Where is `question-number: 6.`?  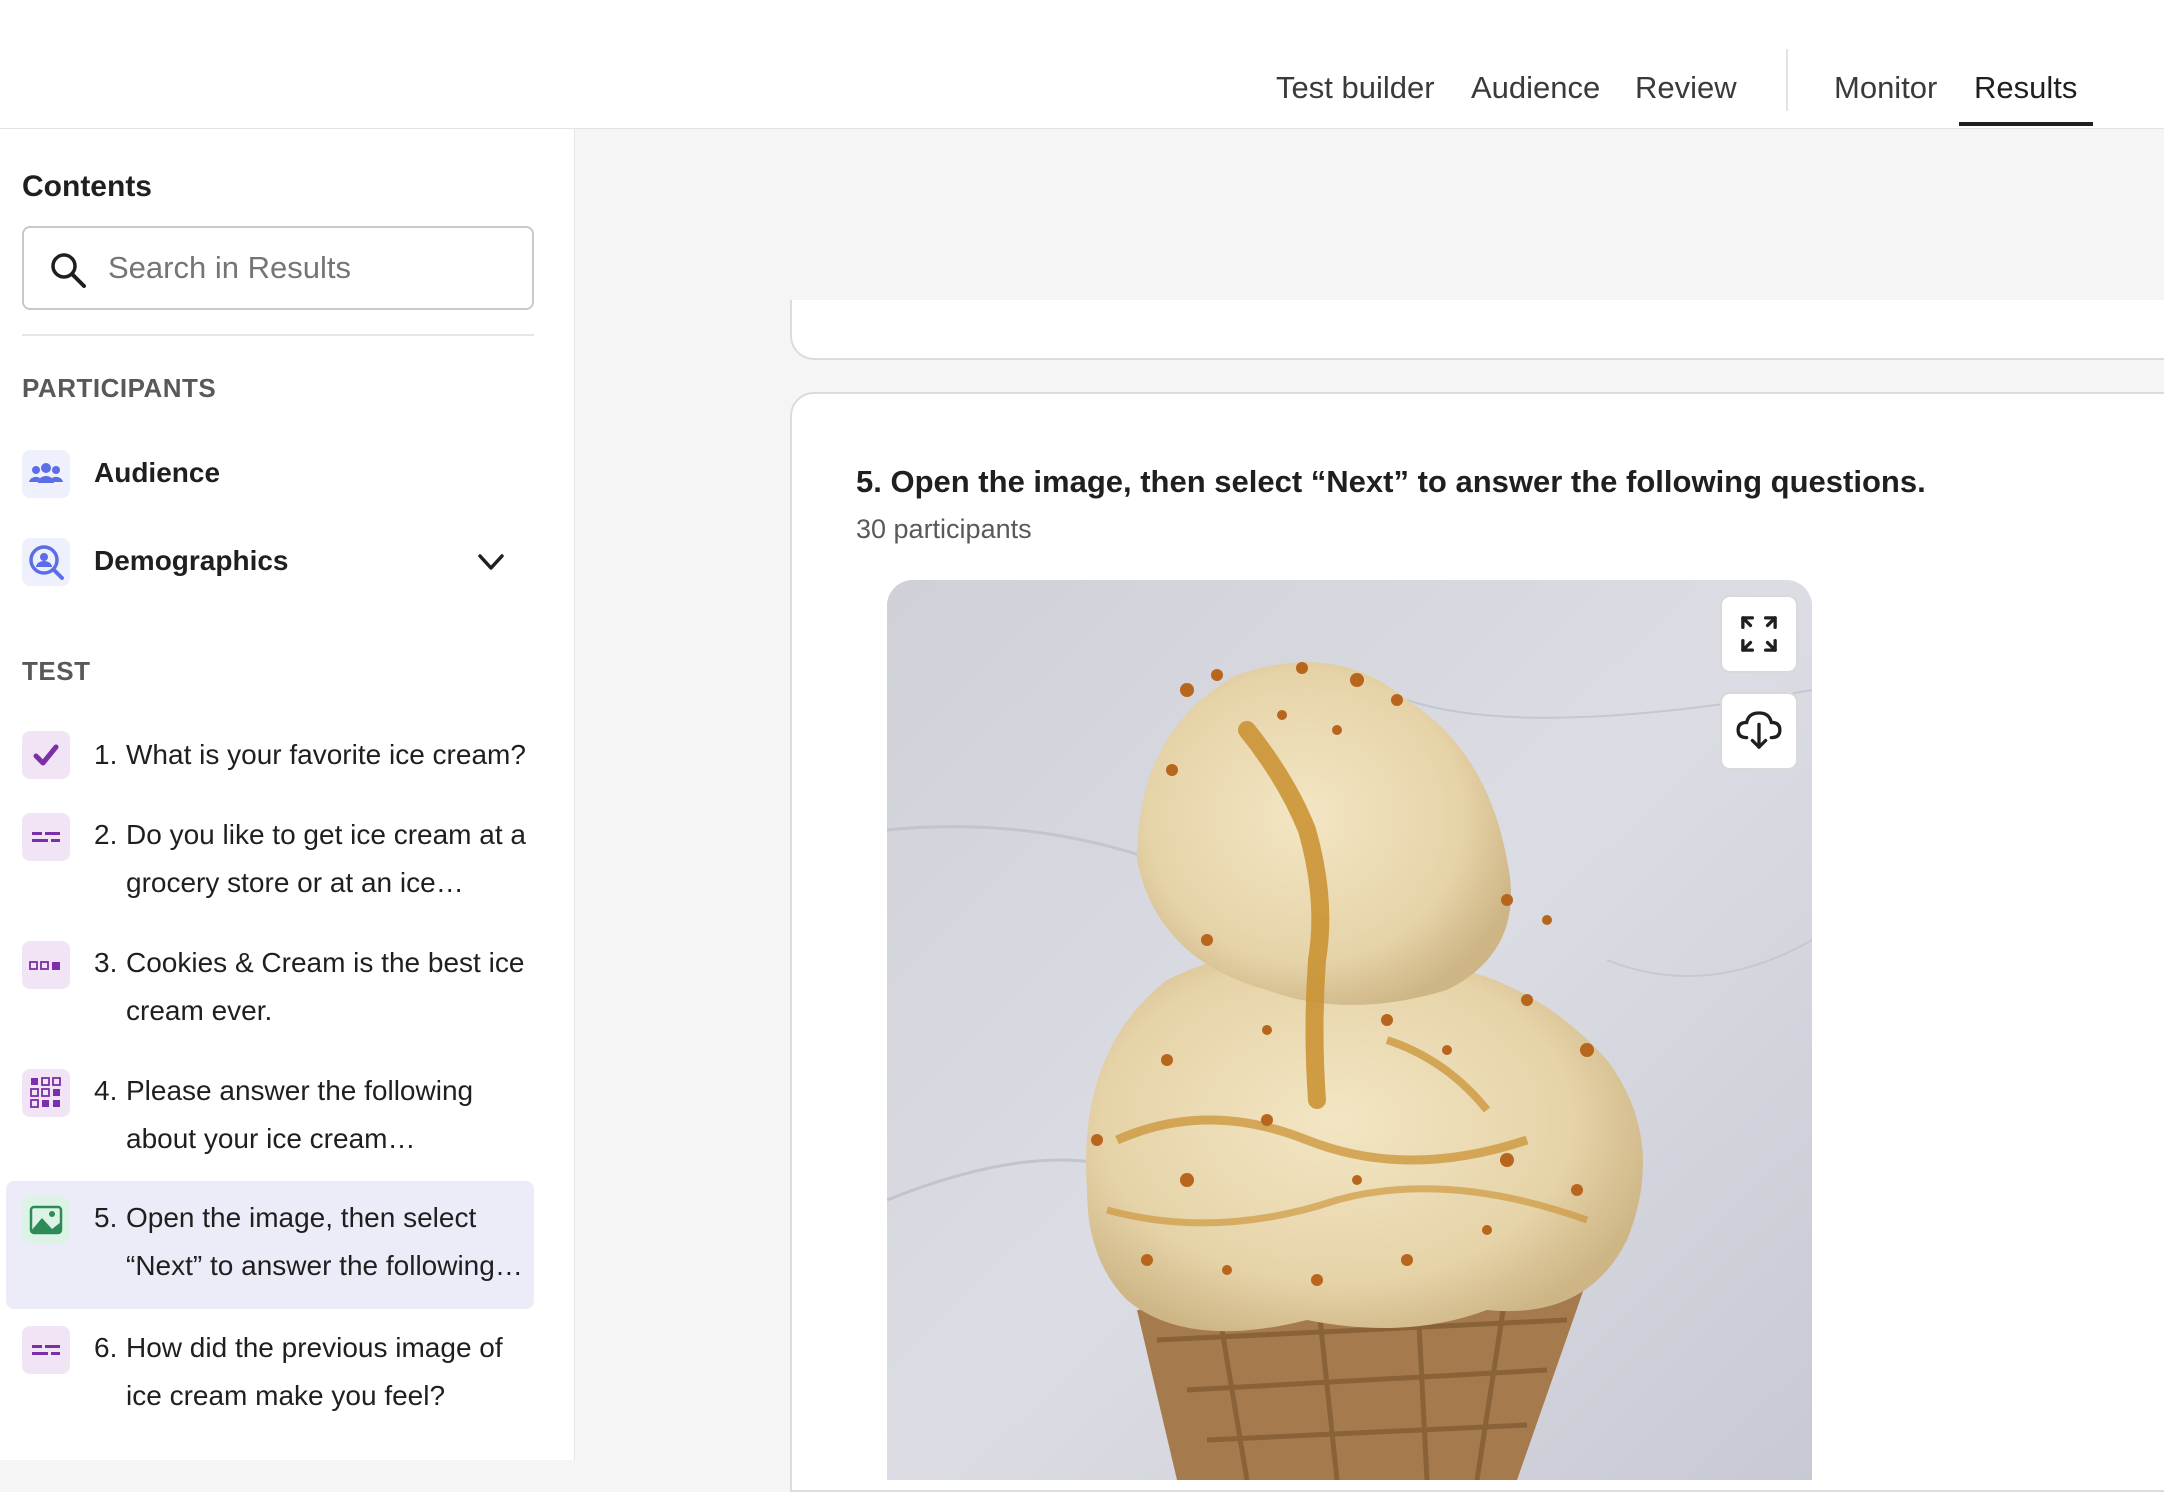
question-number: 6. is located at coordinates (106, 1347).